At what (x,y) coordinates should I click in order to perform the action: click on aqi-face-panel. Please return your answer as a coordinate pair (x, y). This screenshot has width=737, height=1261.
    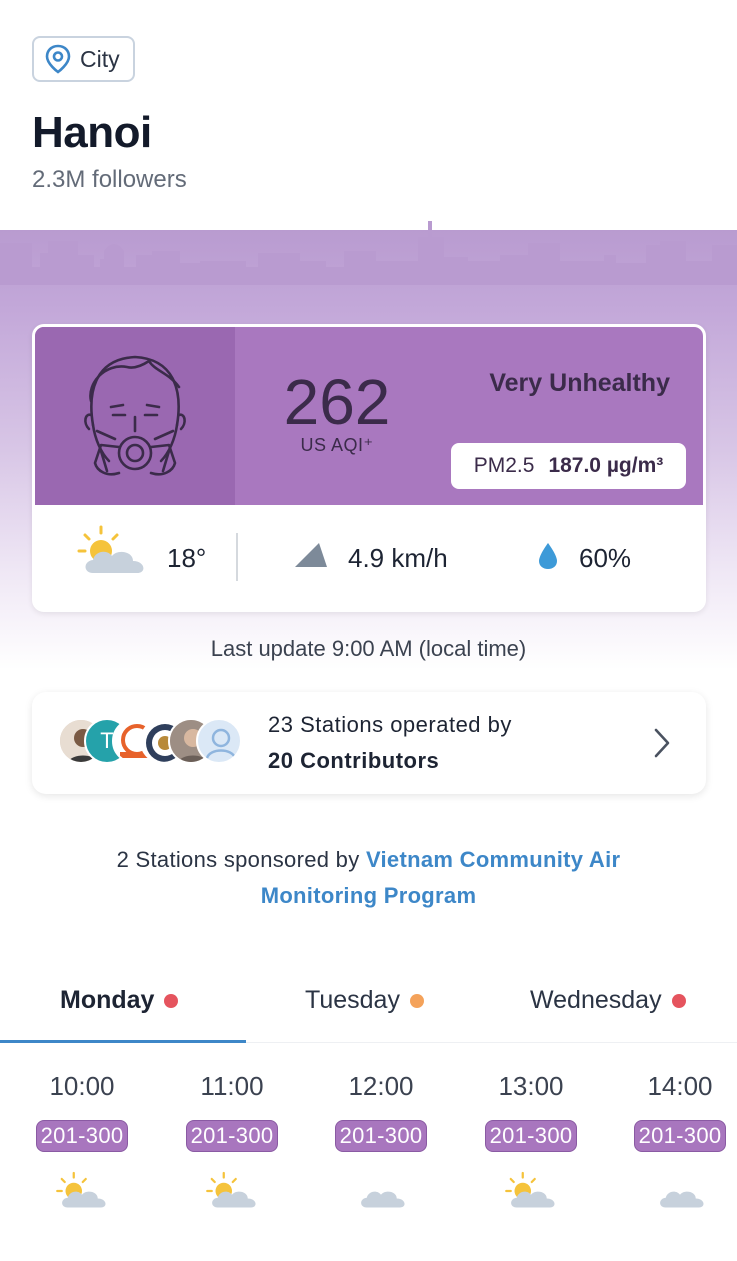
    Looking at the image, I should click on (135, 416).